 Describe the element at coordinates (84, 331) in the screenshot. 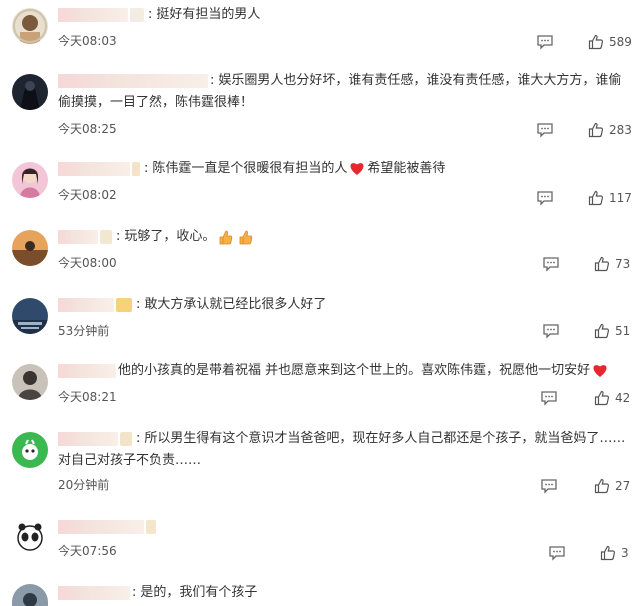

I see `comment-time: 53分钟前` at that location.